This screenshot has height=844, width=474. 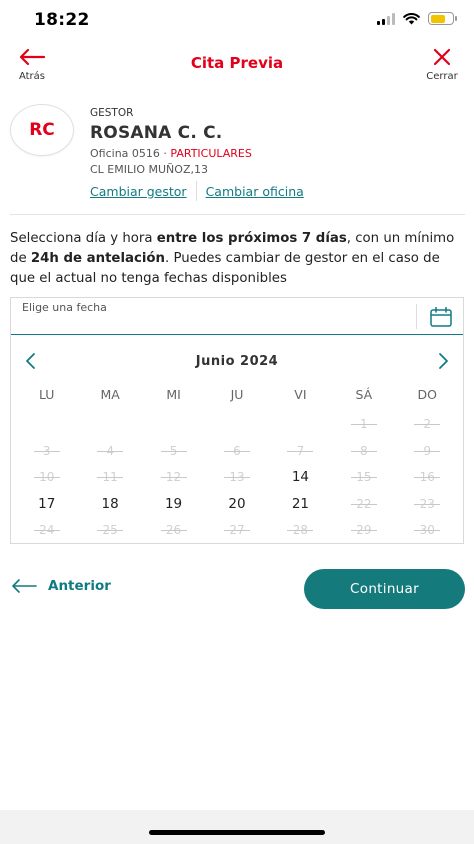 I want to click on calendar-day-disabled: 30, so click(x=427, y=531).